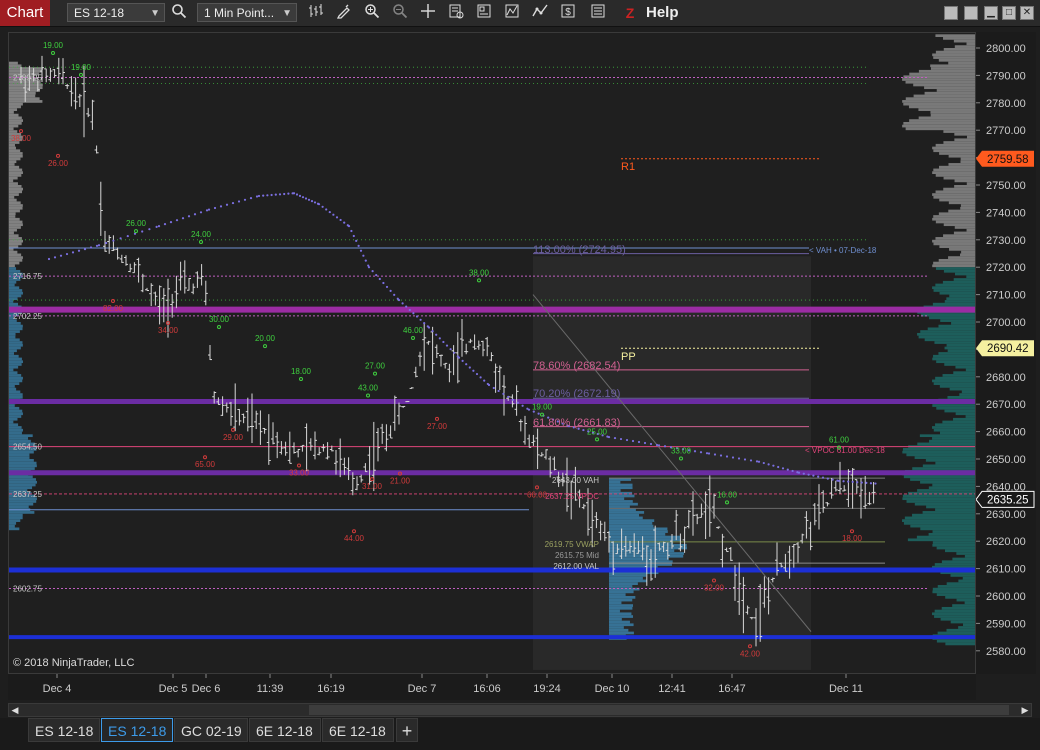 This screenshot has width=1040, height=750. I want to click on horizontal-scrollbar: ◀ ▶, so click(520, 710).